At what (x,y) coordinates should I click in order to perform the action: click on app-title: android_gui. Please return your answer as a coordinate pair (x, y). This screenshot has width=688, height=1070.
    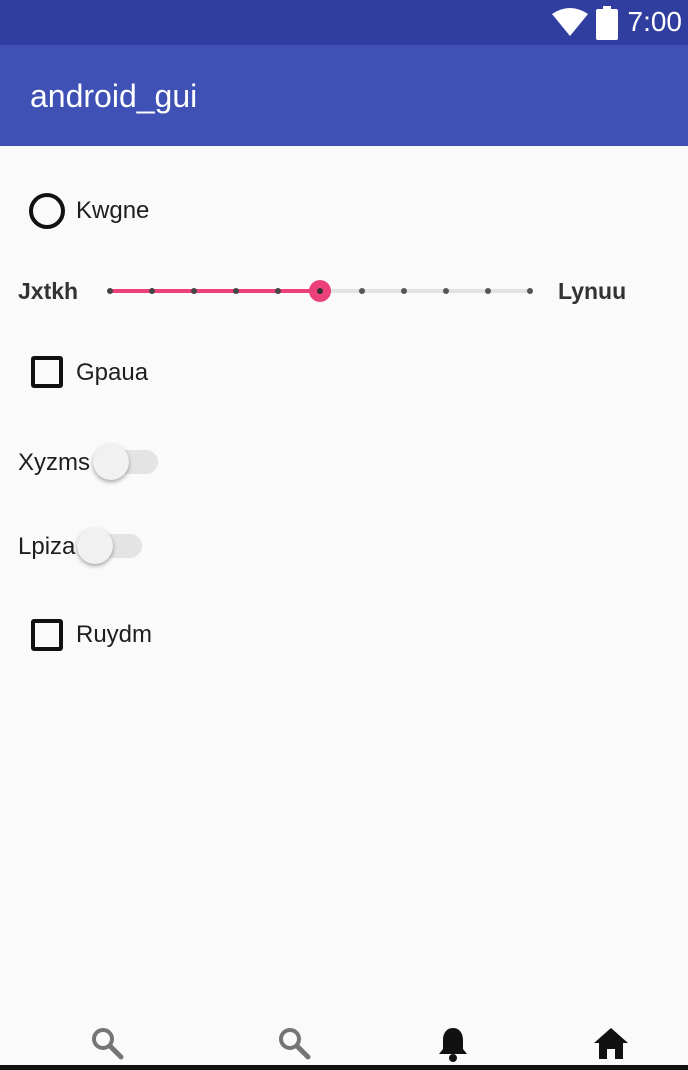
    Looking at the image, I should click on (114, 96).